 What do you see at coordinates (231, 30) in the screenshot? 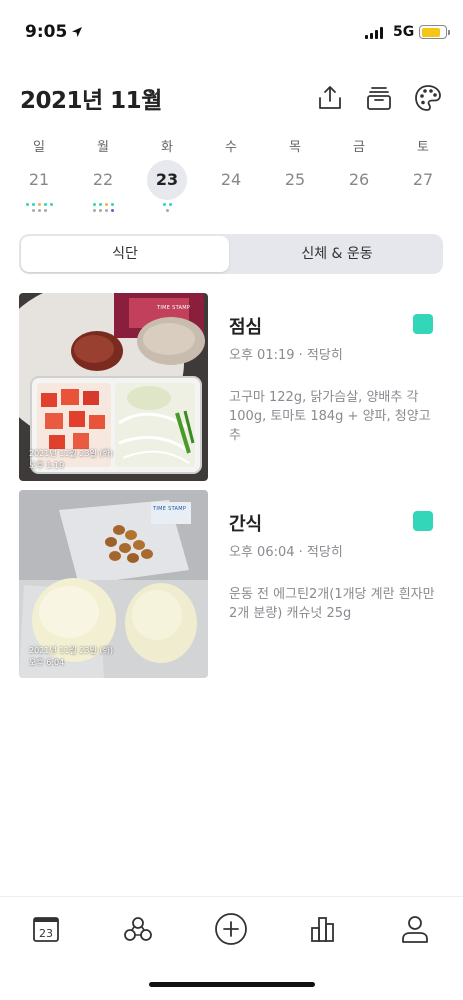
I see `status-bar: 9:05 5G` at bounding box center [231, 30].